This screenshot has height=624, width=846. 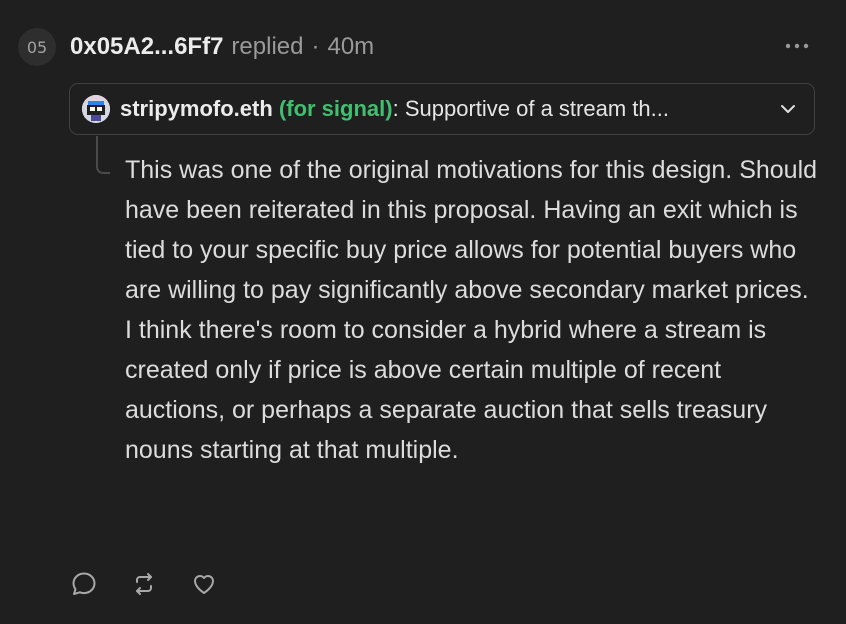 I want to click on chevron-down-icon, so click(x=788, y=109).